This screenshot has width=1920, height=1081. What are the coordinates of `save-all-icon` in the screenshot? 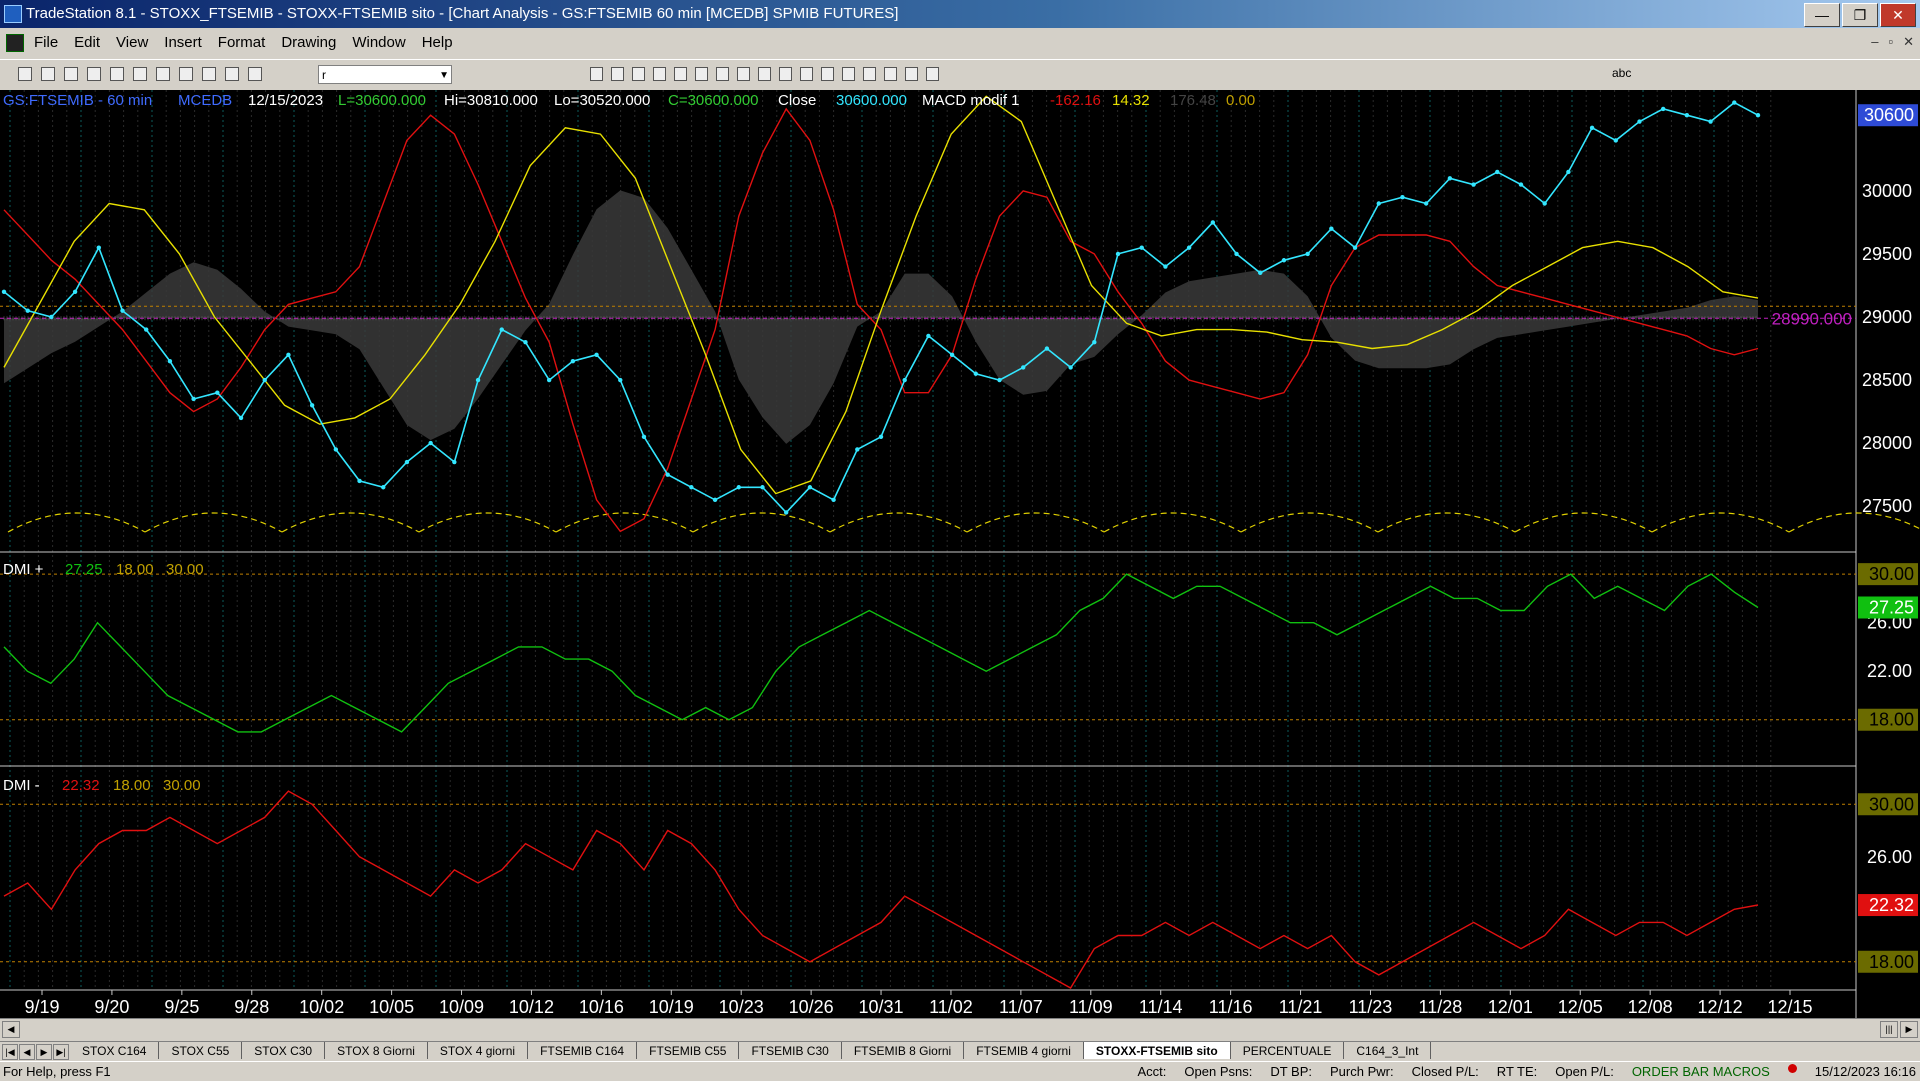 It's located at (94, 74).